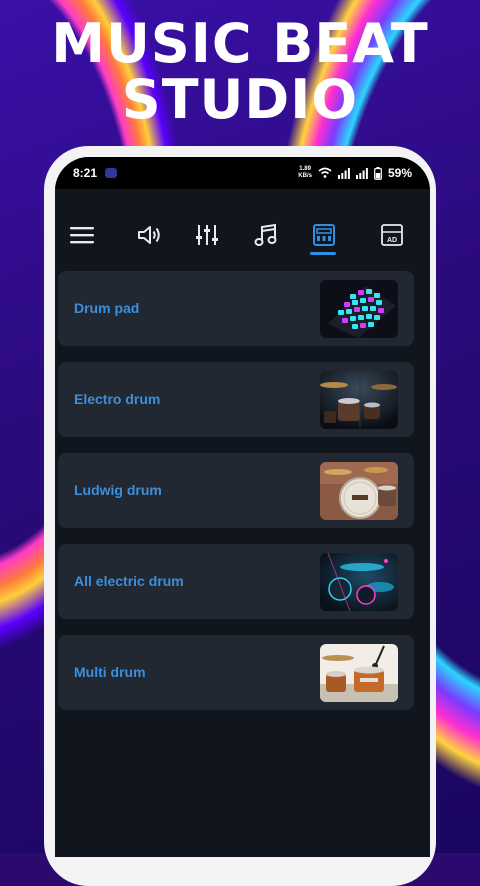  What do you see at coordinates (378, 173) in the screenshot?
I see `battery-icon` at bounding box center [378, 173].